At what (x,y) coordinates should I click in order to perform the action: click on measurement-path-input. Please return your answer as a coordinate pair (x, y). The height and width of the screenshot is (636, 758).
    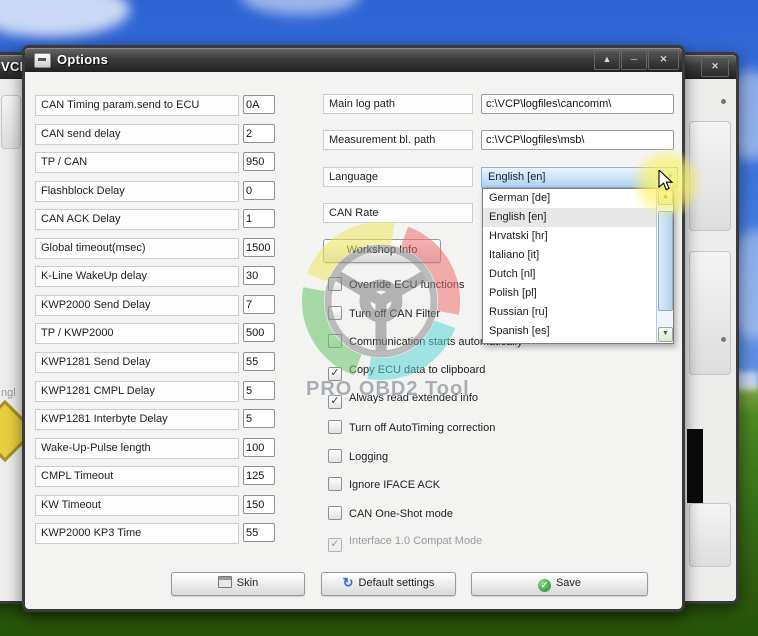
    Looking at the image, I should click on (577, 140).